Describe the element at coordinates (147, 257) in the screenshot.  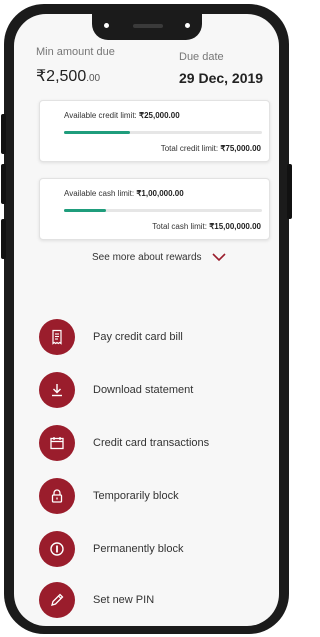
I see `see-more-rewards-label: See more about rewards` at that location.